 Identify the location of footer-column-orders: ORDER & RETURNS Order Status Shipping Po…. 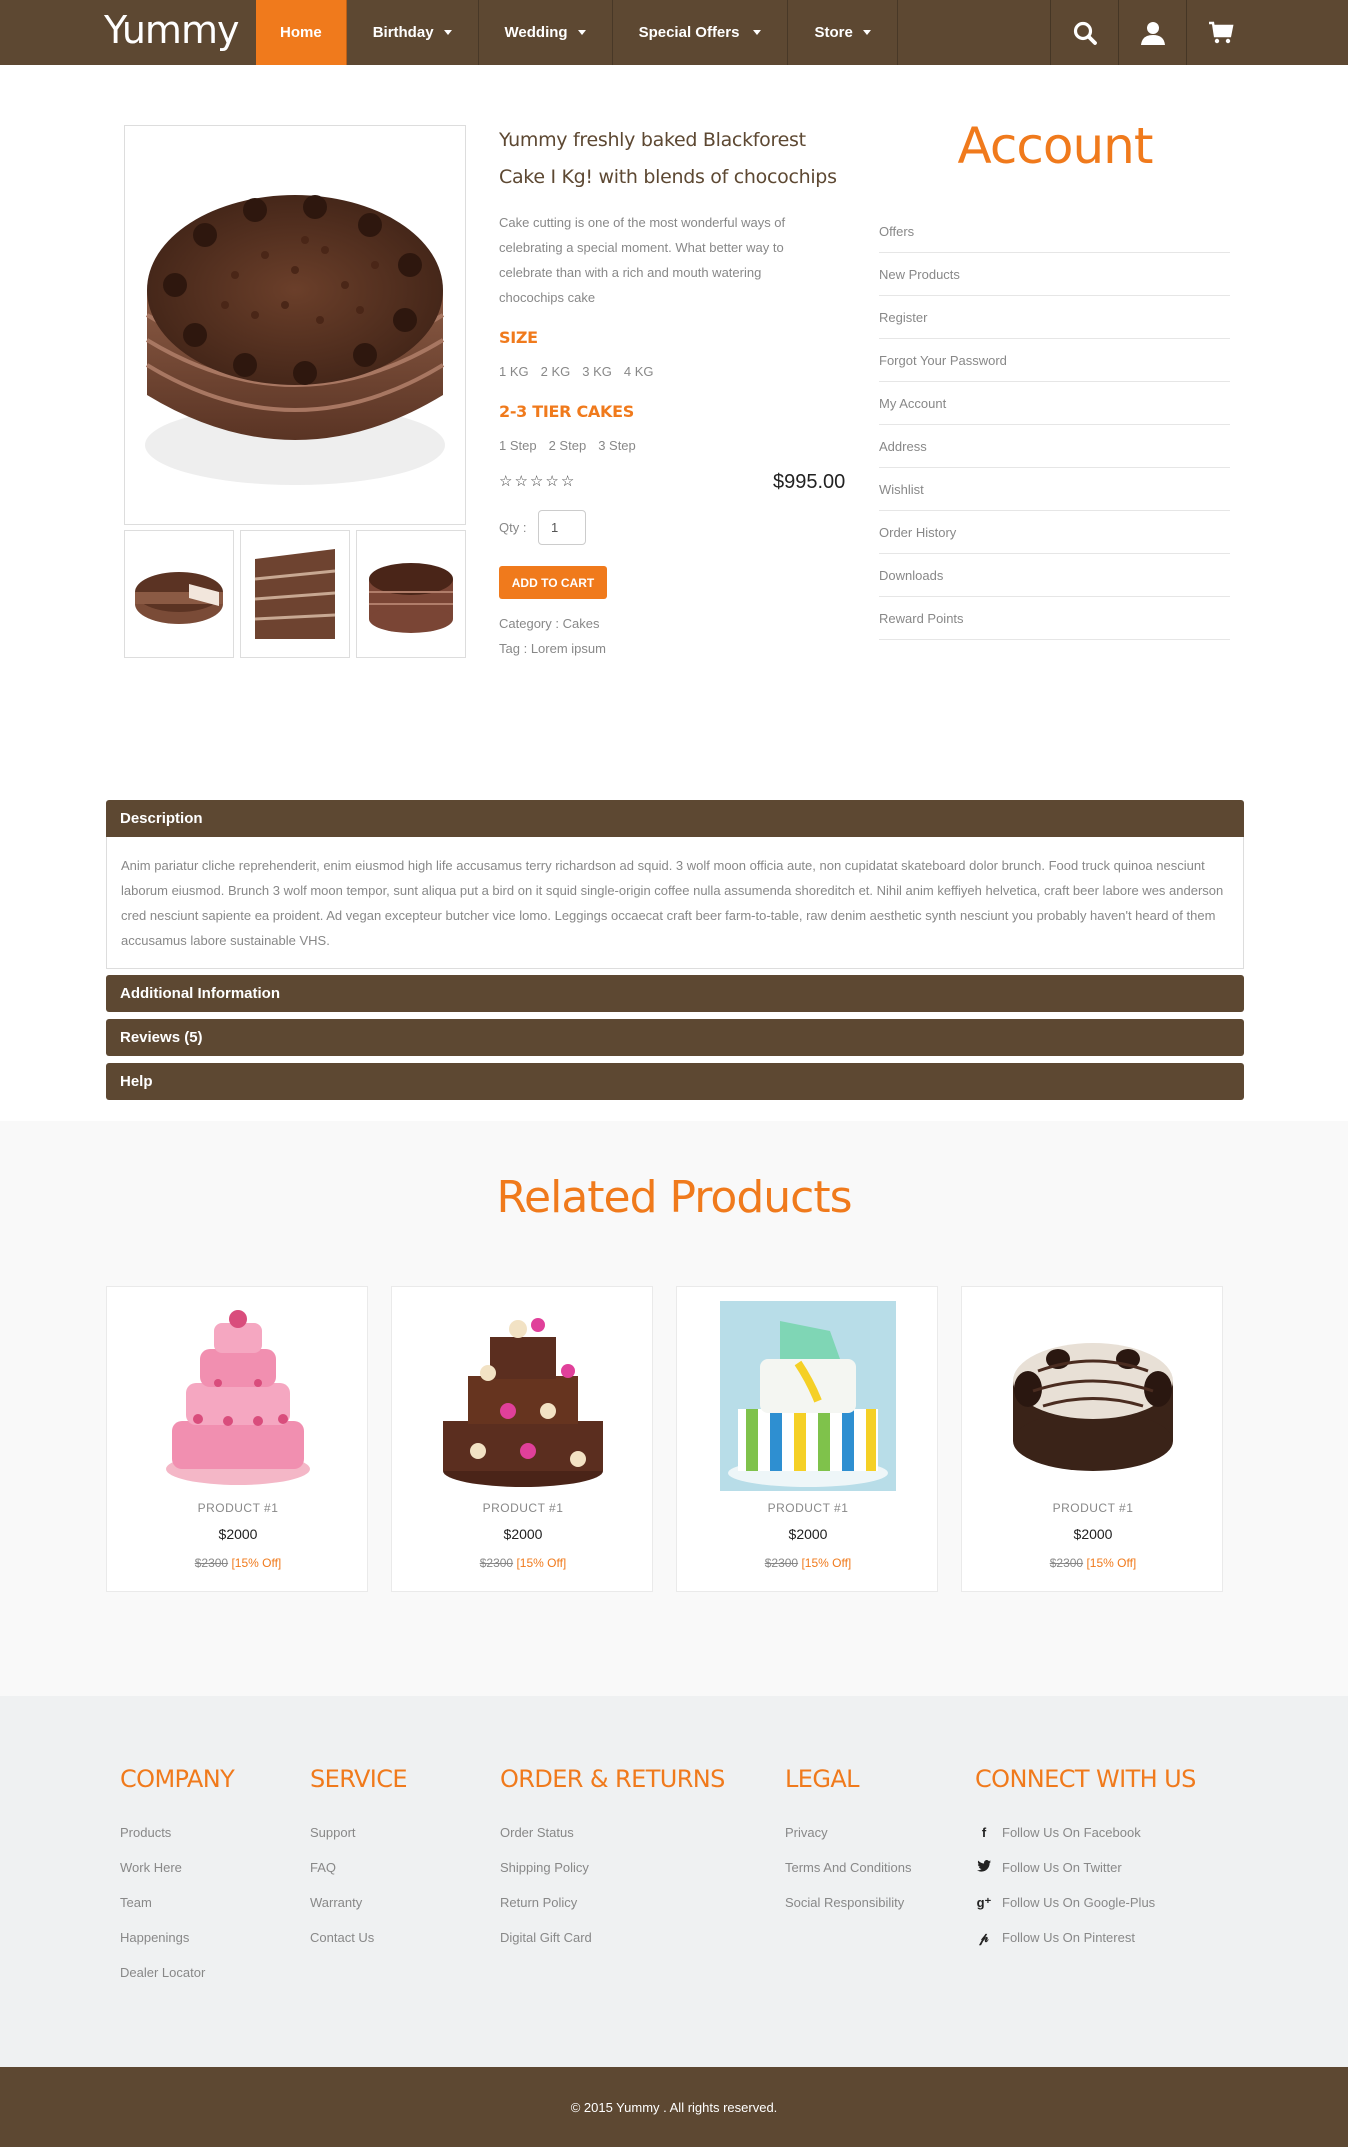
(612, 1860).